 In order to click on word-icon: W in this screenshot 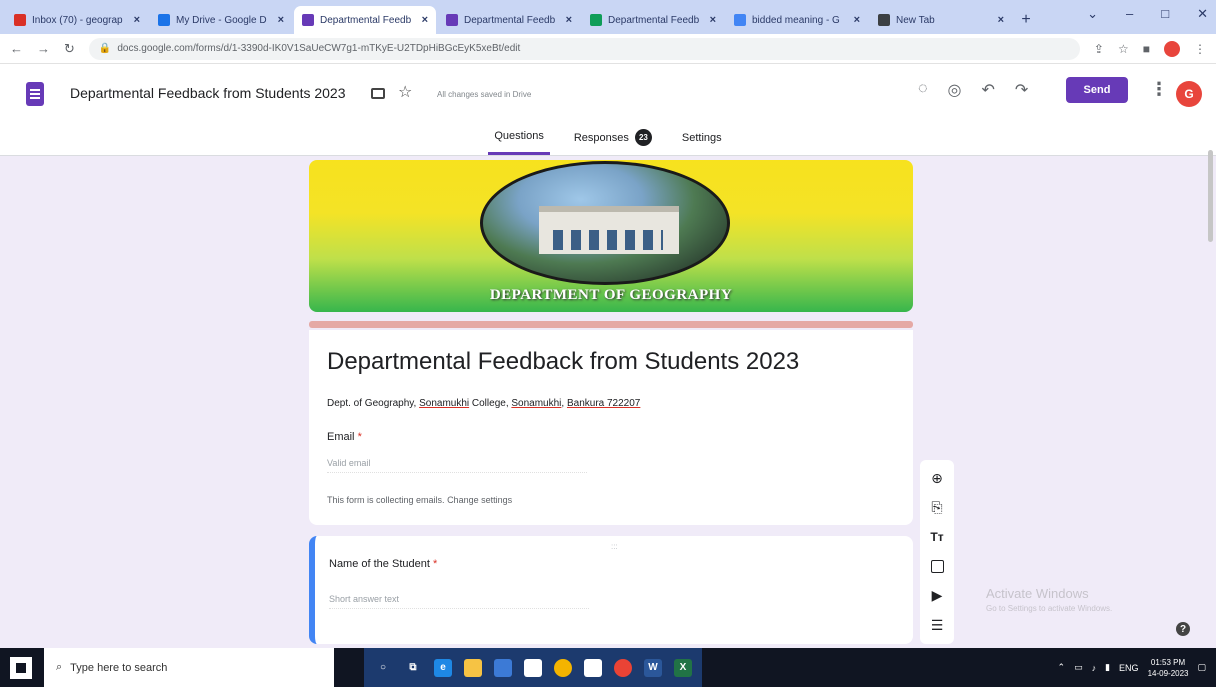, I will do `click(653, 667)`.